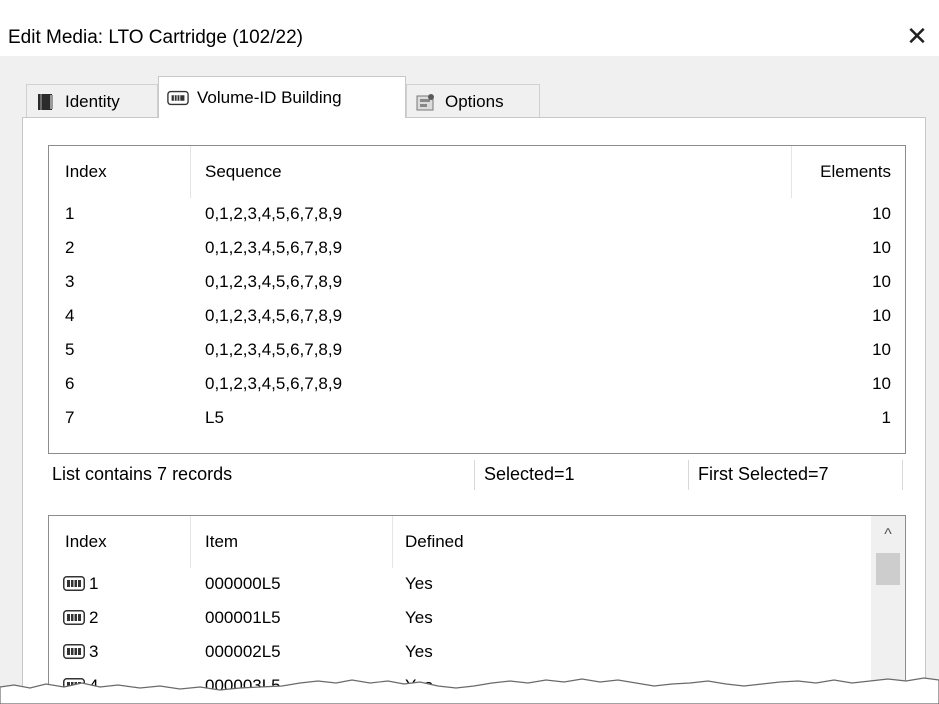  I want to click on table-row: 3 000002L5 Yes, so click(477, 652).